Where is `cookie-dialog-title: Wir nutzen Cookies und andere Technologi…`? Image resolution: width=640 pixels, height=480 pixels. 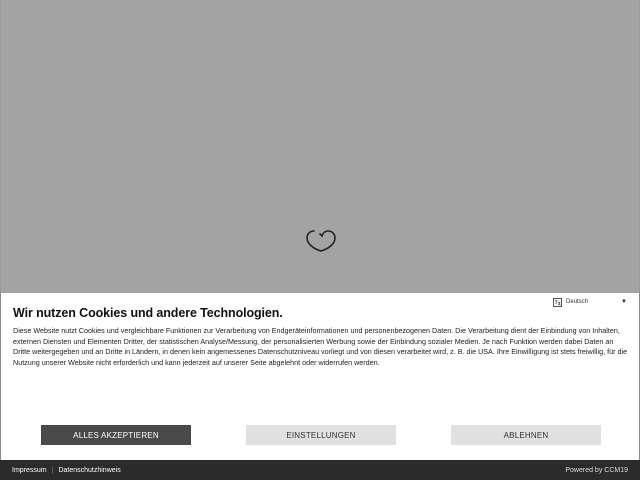
cookie-dialog-title: Wir nutzen Cookies und andere Technologi… is located at coordinates (148, 313).